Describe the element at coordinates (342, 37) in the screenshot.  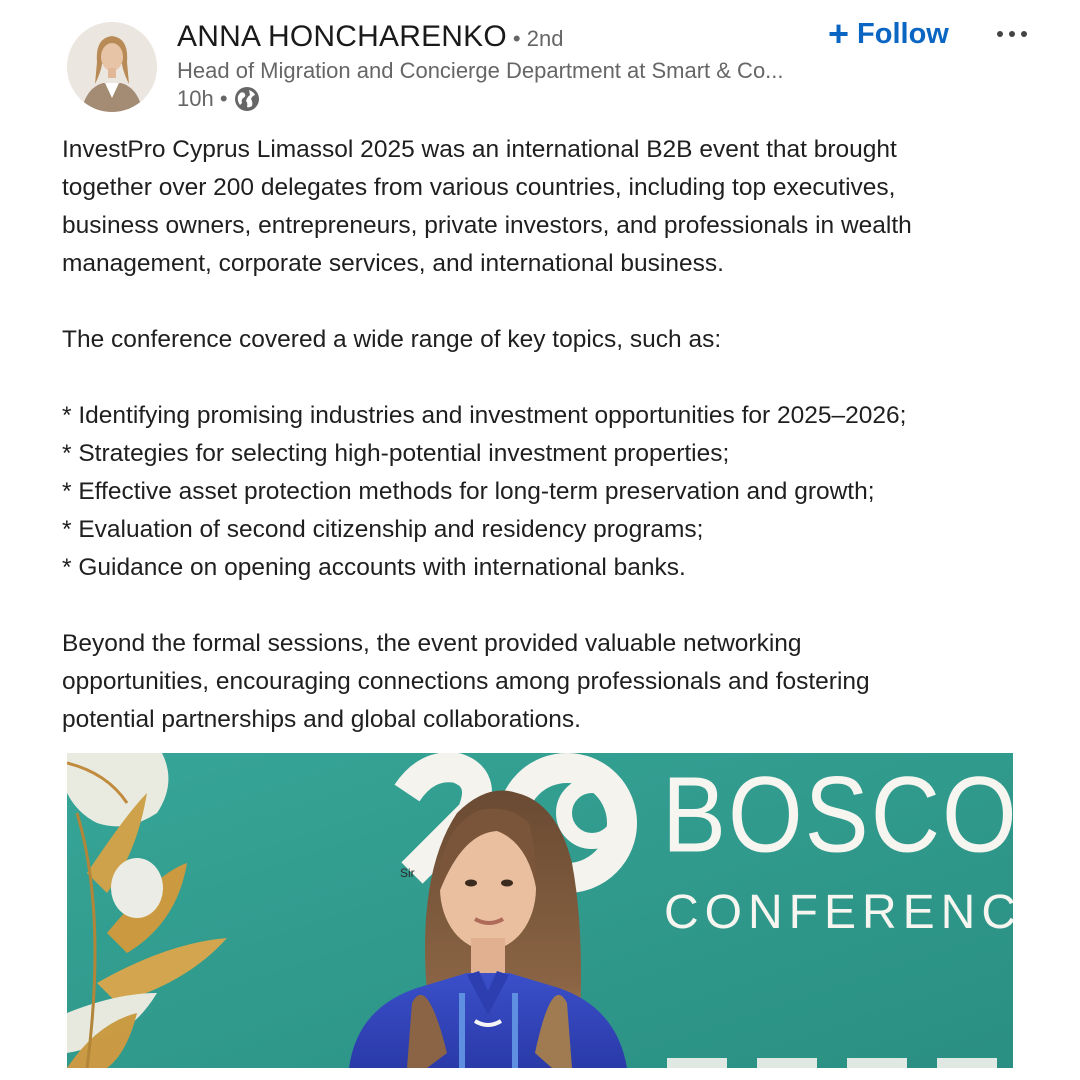
I see `author-name: ANNA HONCHARENKO` at that location.